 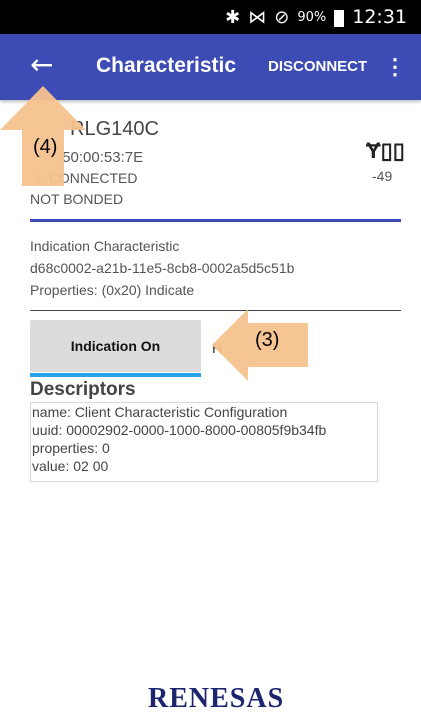 I want to click on descriptor-value: value: 02 00, so click(x=70, y=466).